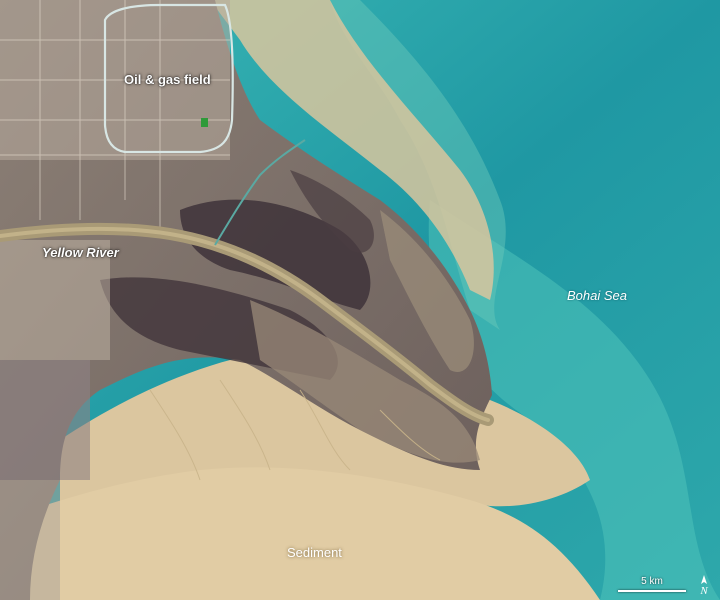  I want to click on scale-bar: 5 km, so click(652, 585).